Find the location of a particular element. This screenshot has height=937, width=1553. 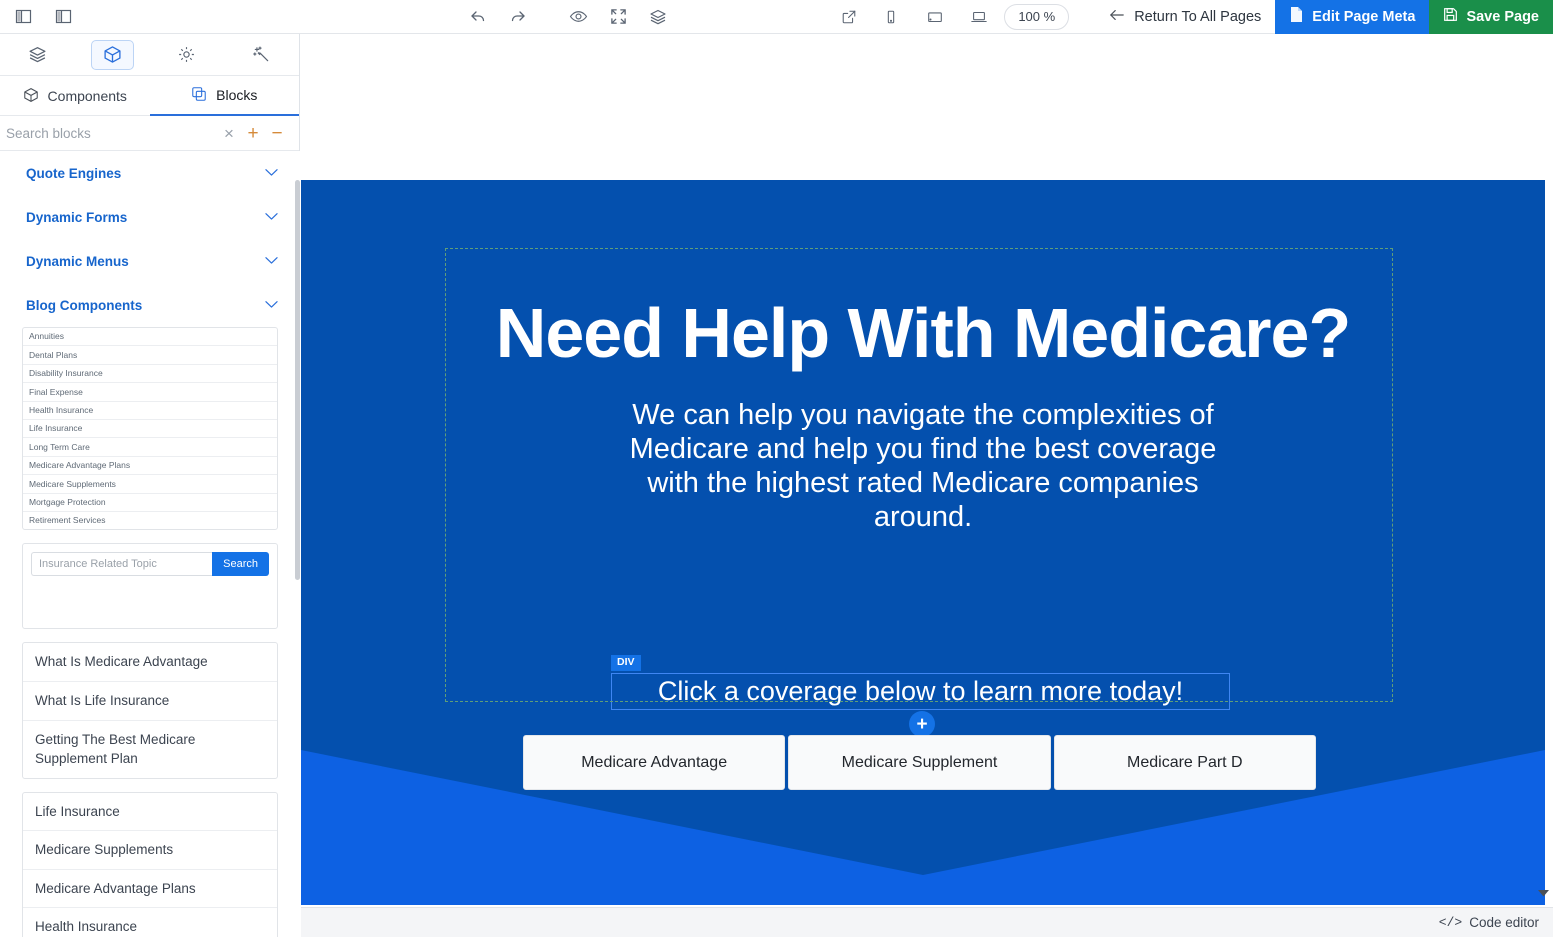

edit-page-meta-label: Edit Page Meta is located at coordinates (1364, 16).